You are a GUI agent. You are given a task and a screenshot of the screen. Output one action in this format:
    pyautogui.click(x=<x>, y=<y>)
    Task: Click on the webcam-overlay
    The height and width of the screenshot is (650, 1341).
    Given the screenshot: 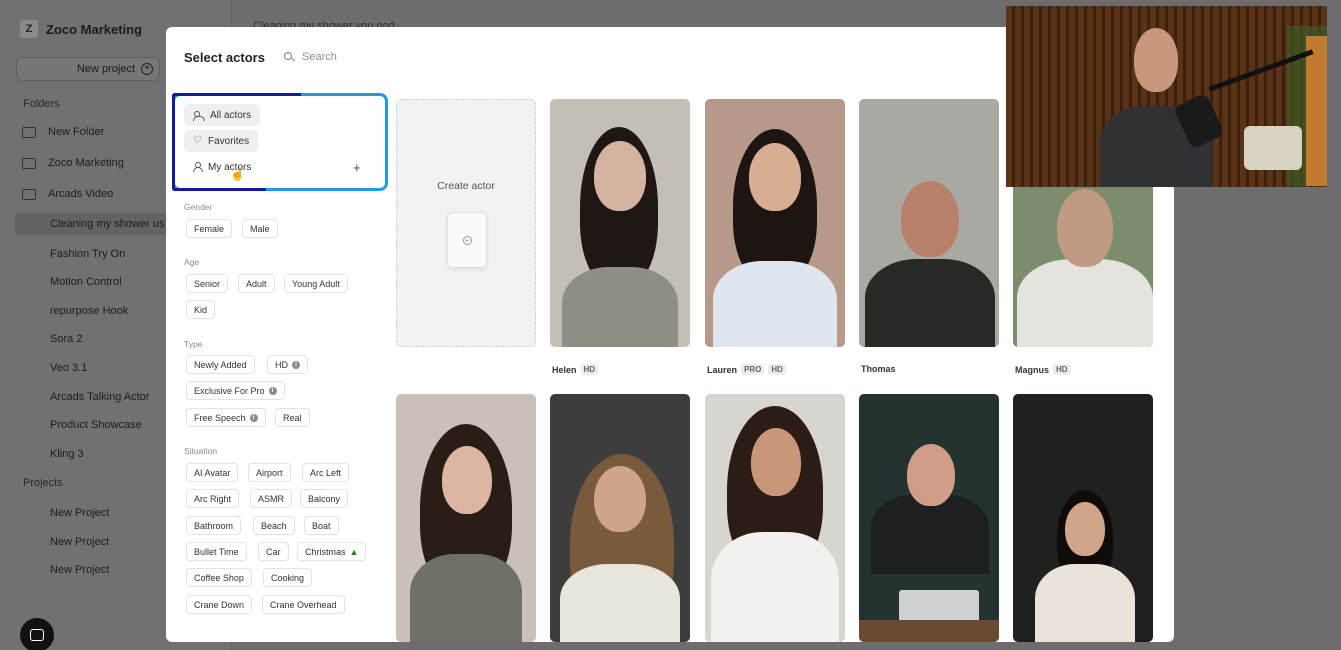 What is the action you would take?
    pyautogui.click(x=1166, y=96)
    